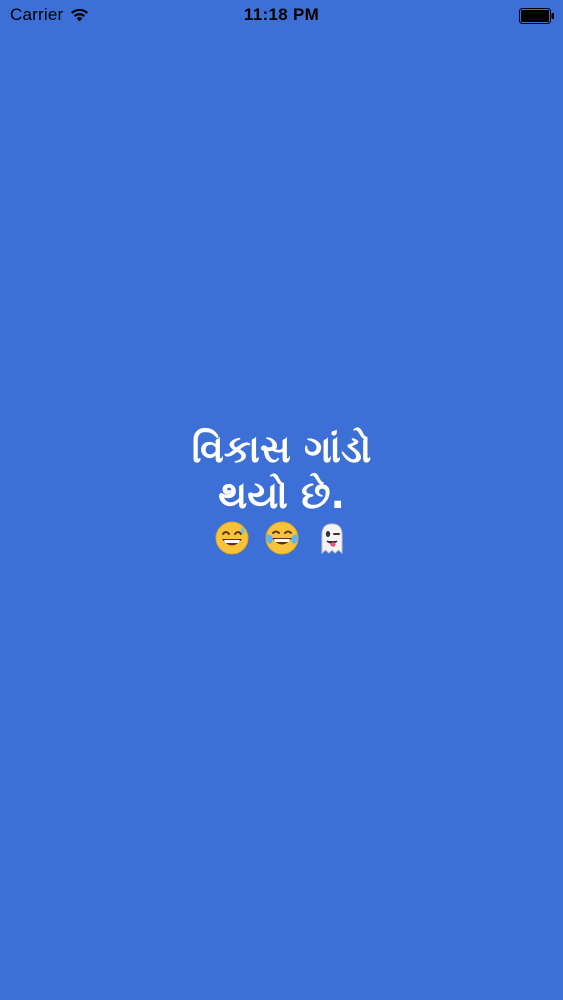 This screenshot has height=1000, width=563. Describe the element at coordinates (281, 495) in the screenshot. I see `headline-line-2: થયો છે.` at that location.